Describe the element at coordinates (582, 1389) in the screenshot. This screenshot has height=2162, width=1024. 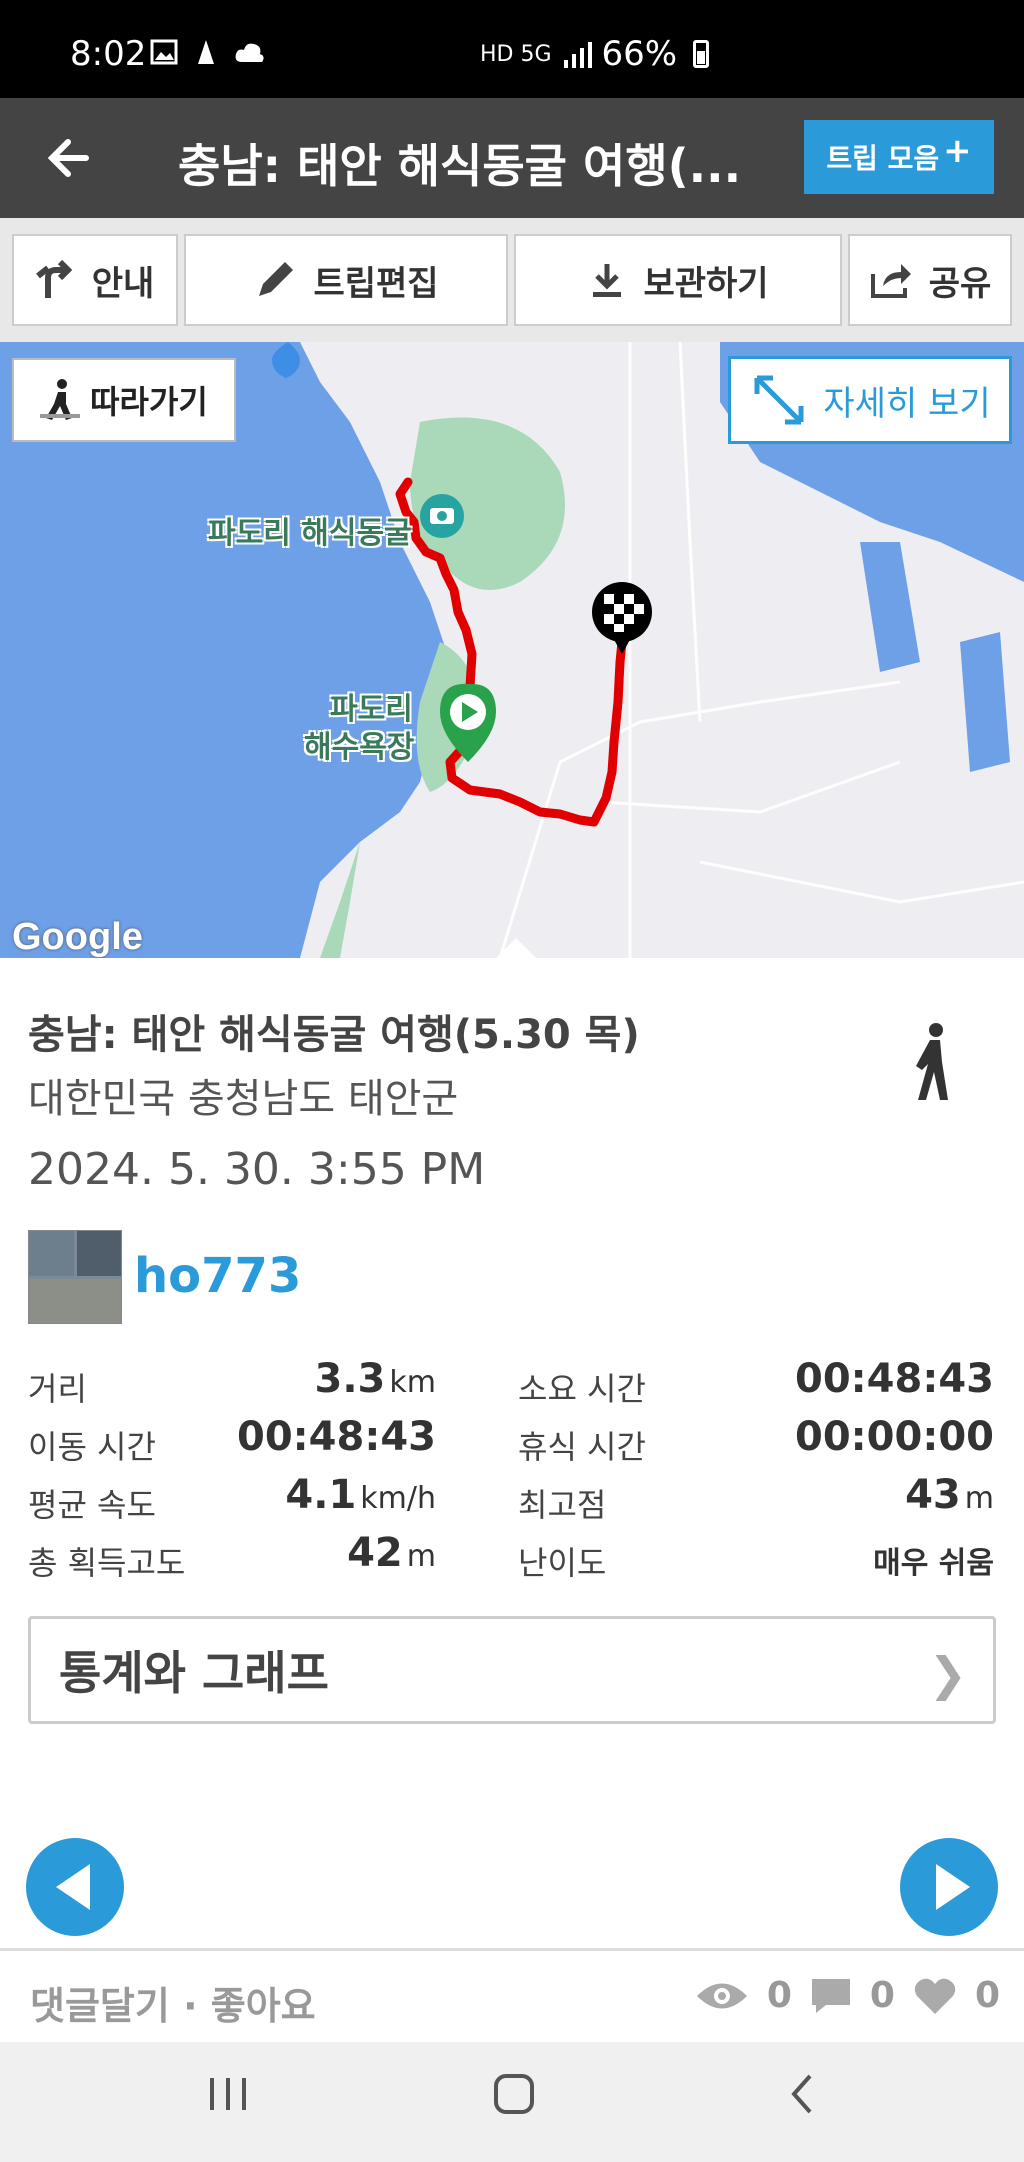
I see `duration-label: 소요 시간` at that location.